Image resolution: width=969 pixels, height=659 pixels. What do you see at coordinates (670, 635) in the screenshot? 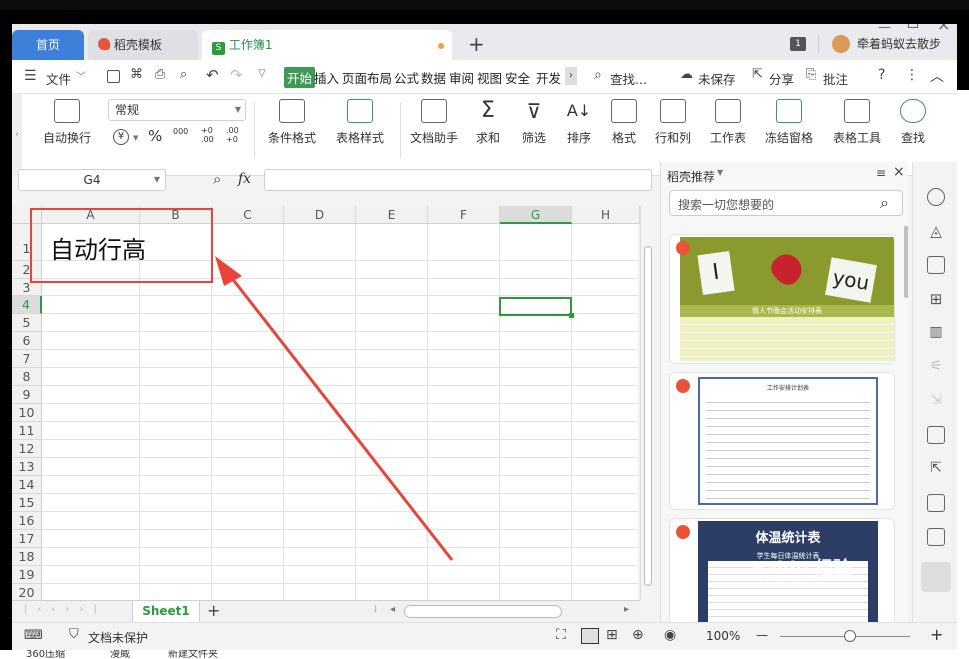
I see `eye-protection-icon: ◉` at bounding box center [670, 635].